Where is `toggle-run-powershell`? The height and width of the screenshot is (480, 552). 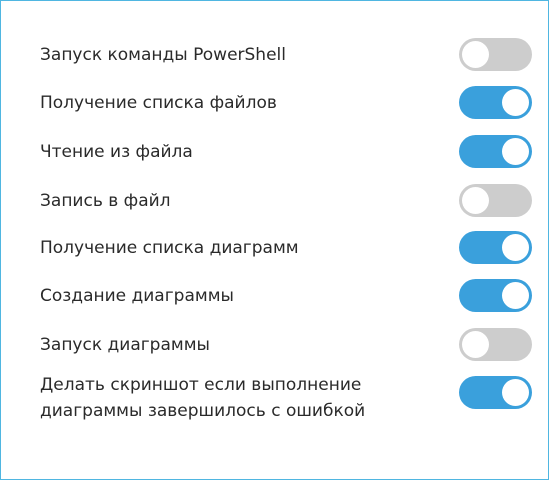
toggle-run-powershell is located at coordinates (495, 54).